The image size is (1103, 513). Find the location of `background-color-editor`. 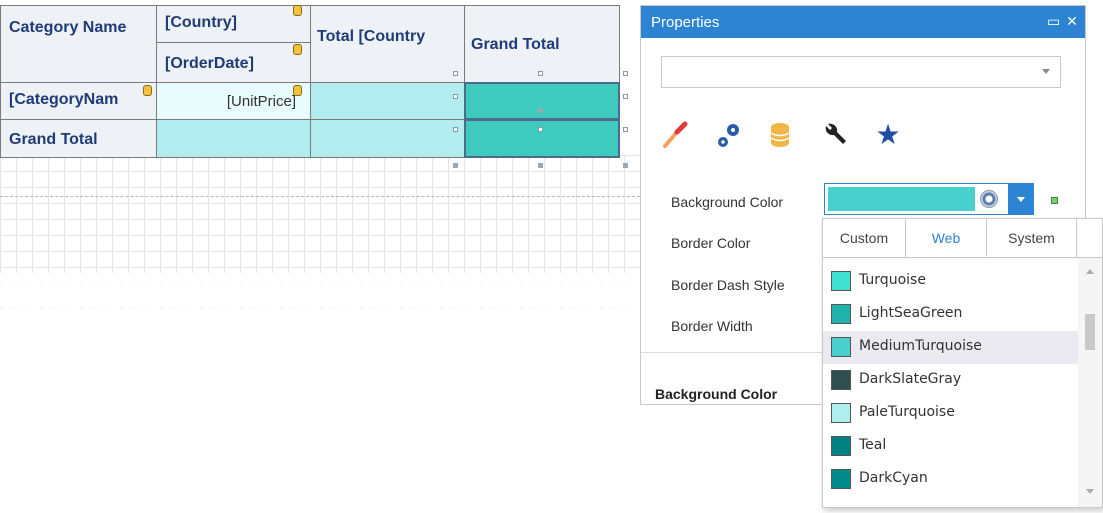

background-color-editor is located at coordinates (929, 199).